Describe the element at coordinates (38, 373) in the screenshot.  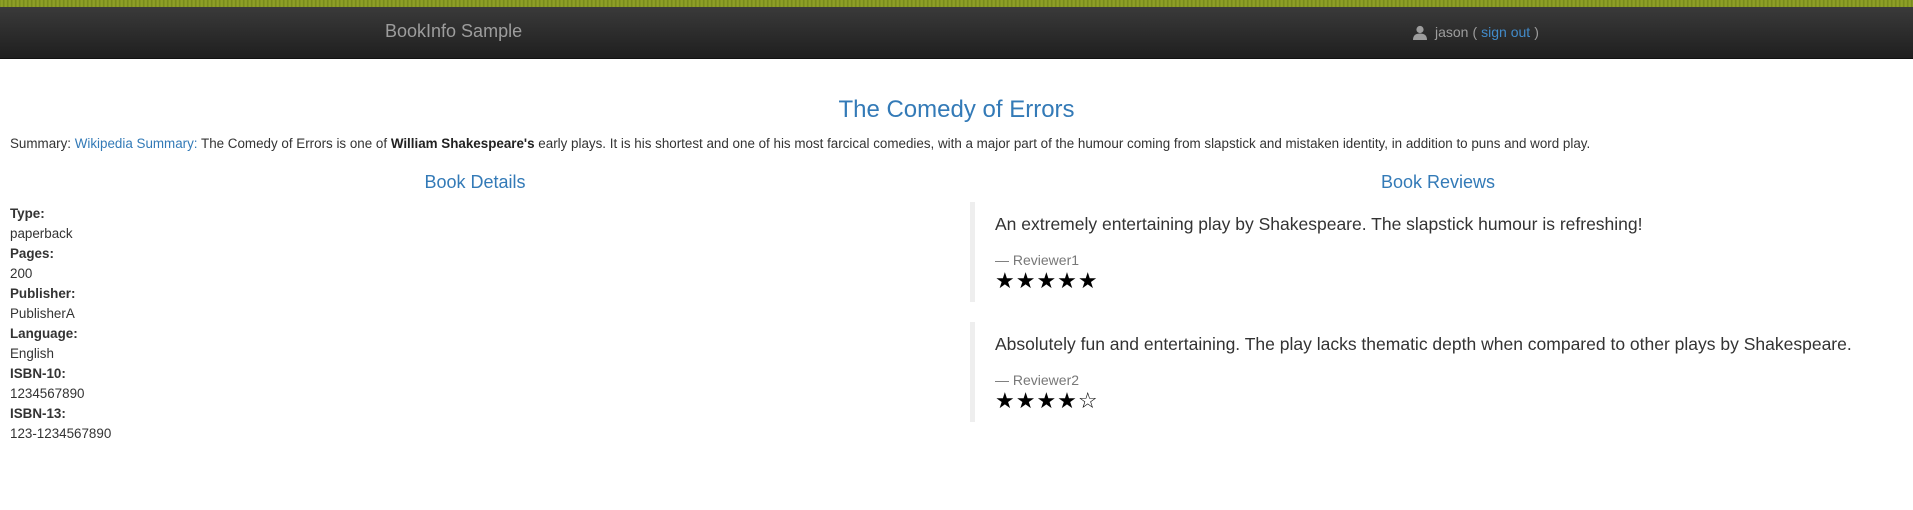
I see `detail-label-isbn10: ISBN-10:` at that location.